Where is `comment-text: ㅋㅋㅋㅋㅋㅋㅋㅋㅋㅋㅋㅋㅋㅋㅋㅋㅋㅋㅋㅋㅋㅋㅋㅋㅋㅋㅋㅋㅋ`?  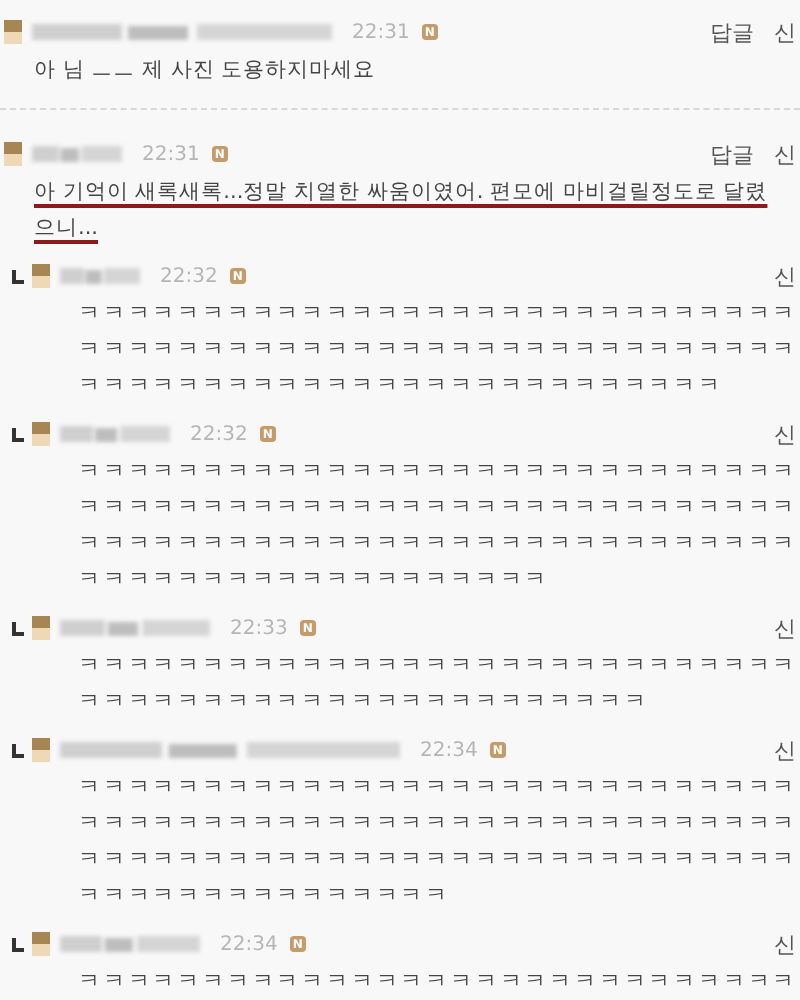 comment-text: ㅋㅋㅋㅋㅋㅋㅋㅋㅋㅋㅋㅋㅋㅋㅋㅋㅋㅋㅋㅋㅋㅋㅋㅋㅋㅋㅋㅋㅋ is located at coordinates (439, 982).